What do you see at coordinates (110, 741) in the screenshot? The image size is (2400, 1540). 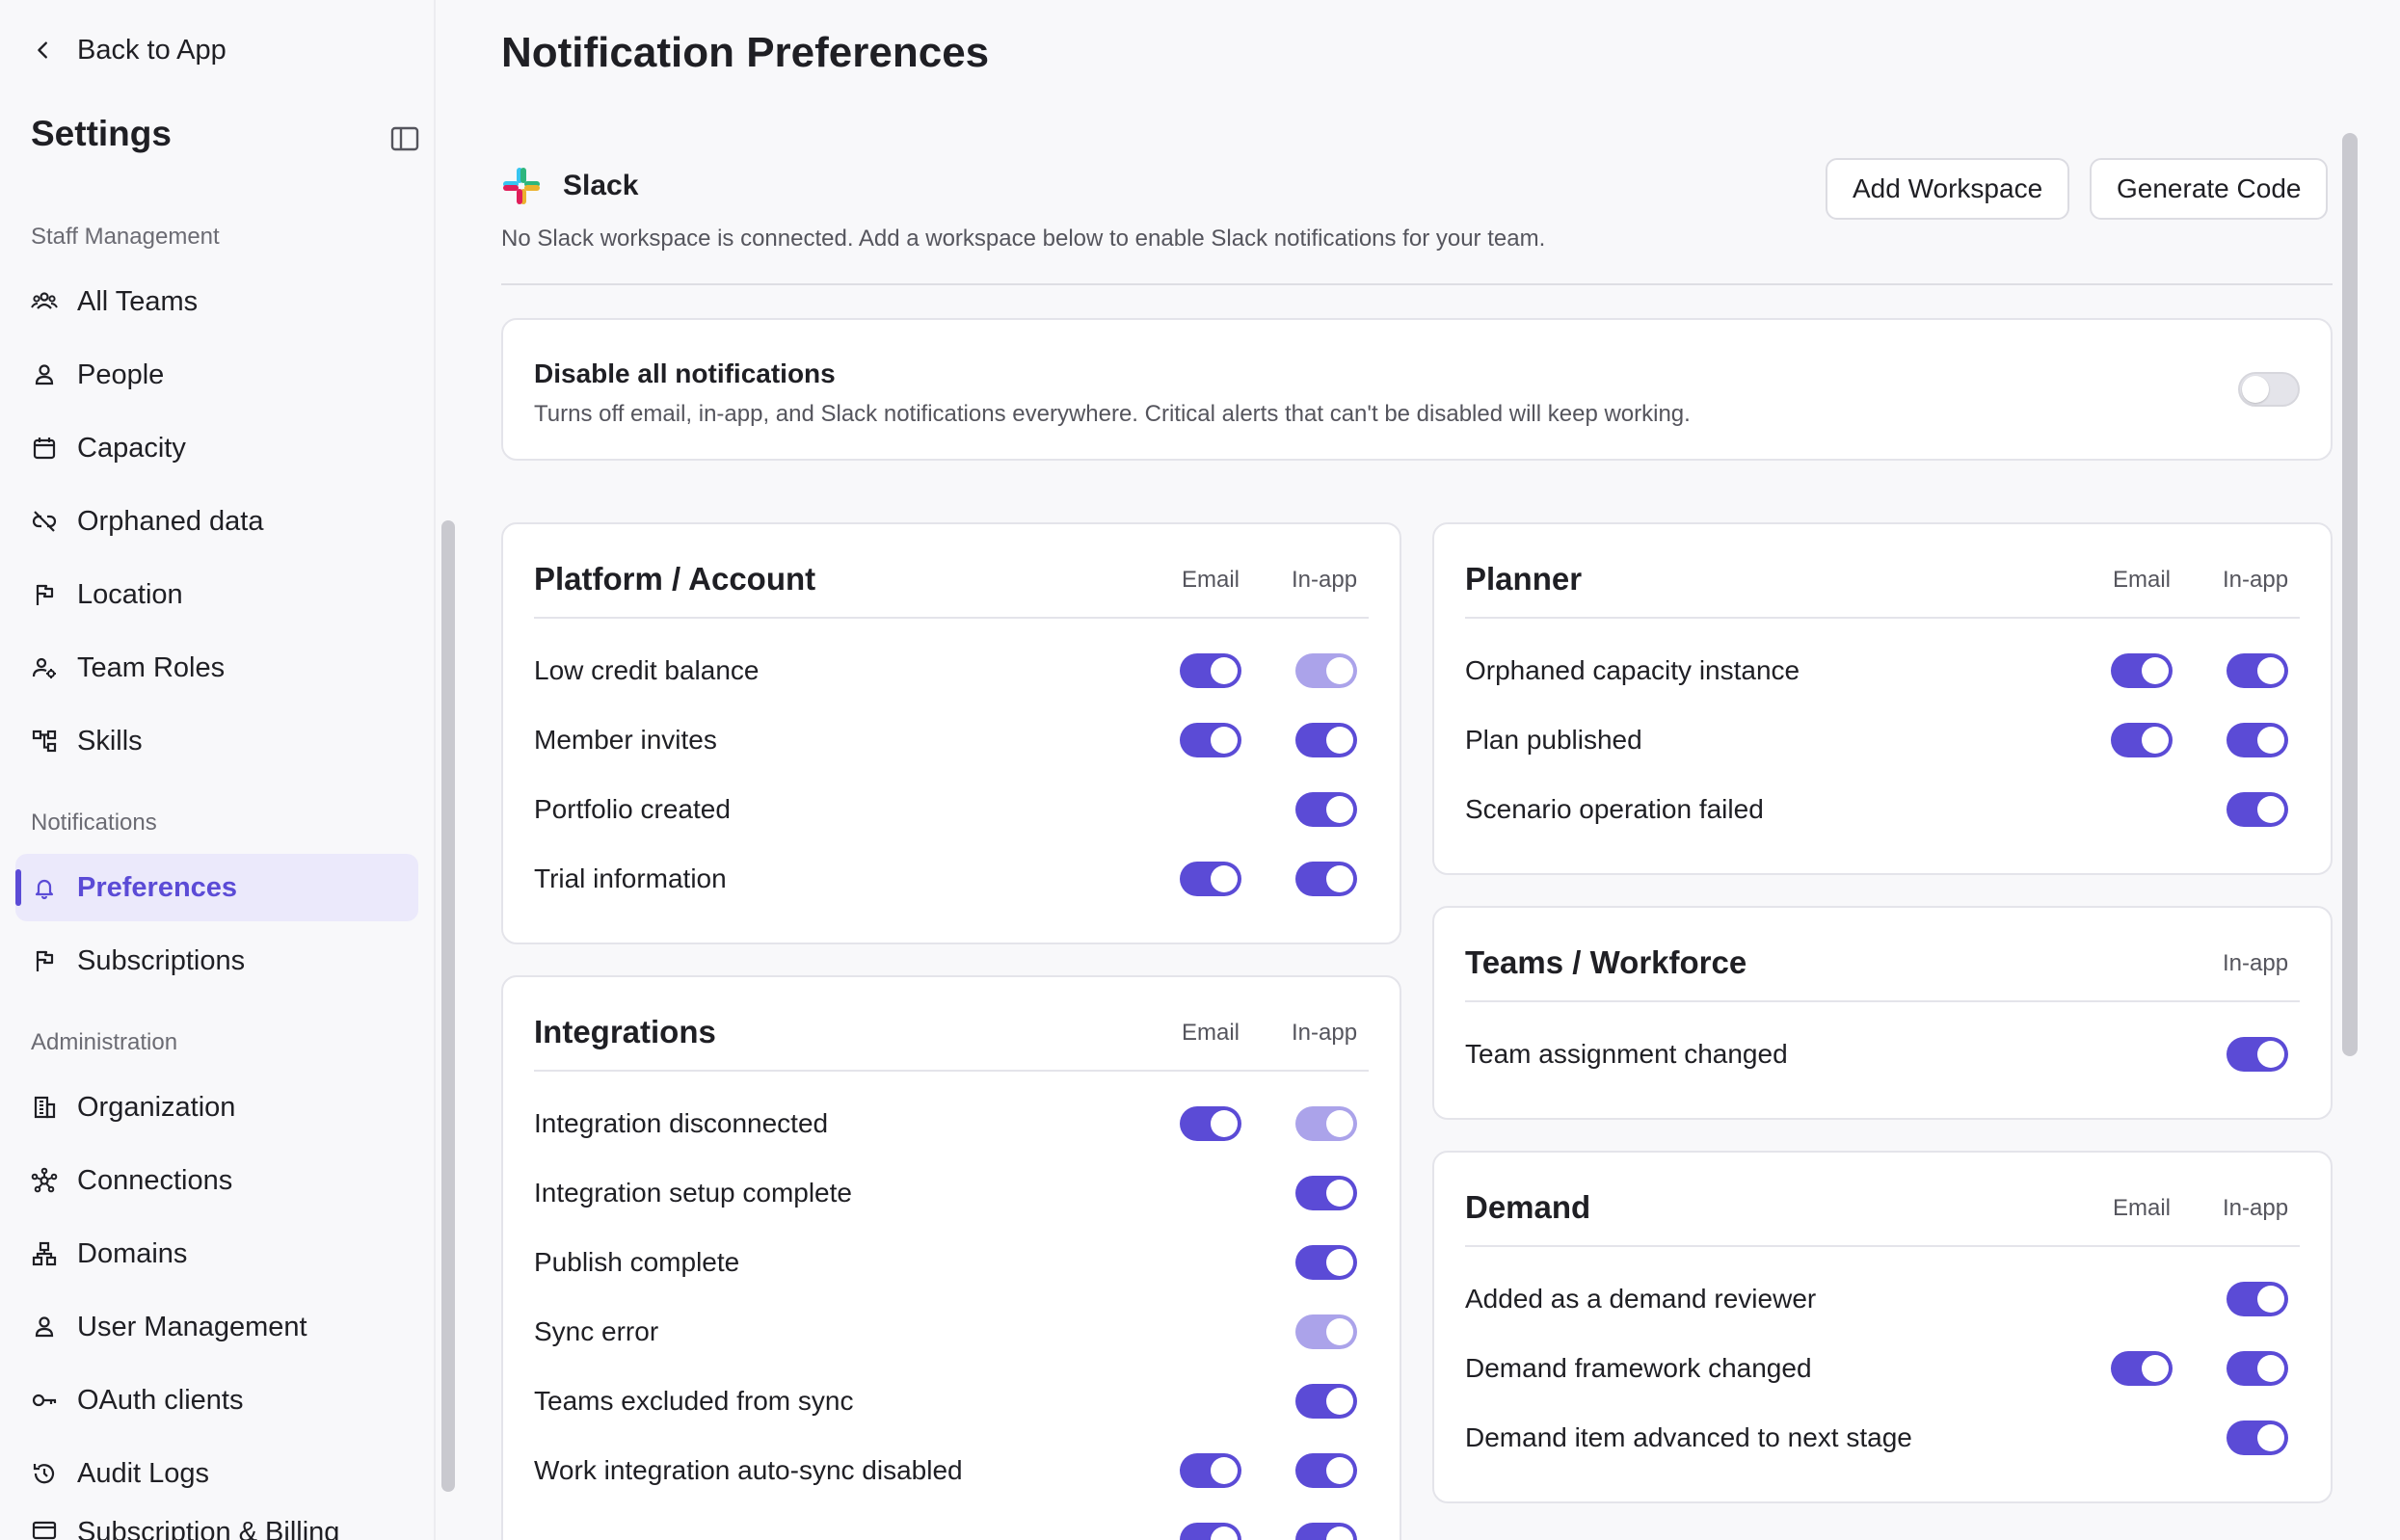 I see `sidebar-item-label: Skills` at bounding box center [110, 741].